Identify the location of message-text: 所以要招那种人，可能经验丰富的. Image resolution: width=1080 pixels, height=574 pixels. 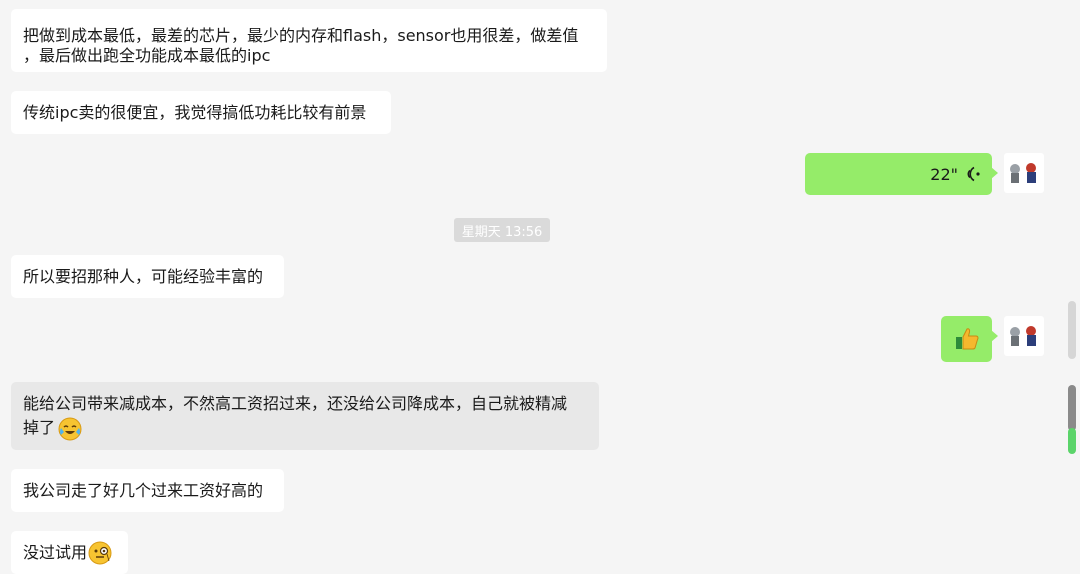
(143, 276).